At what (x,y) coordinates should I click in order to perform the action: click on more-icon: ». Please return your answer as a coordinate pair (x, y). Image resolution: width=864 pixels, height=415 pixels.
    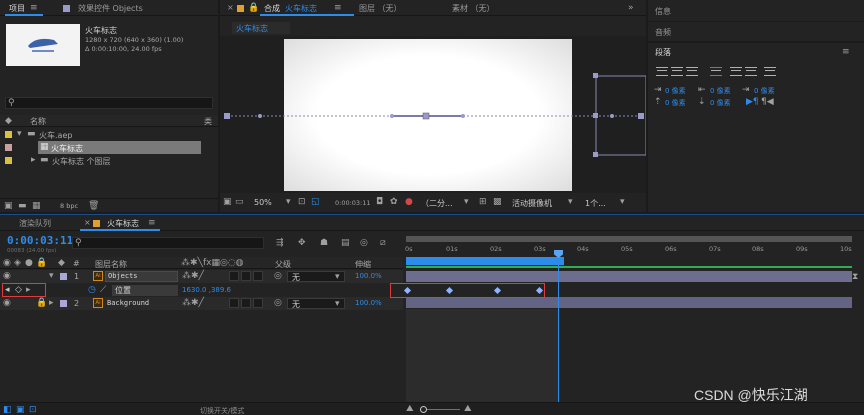
    Looking at the image, I should click on (631, 8).